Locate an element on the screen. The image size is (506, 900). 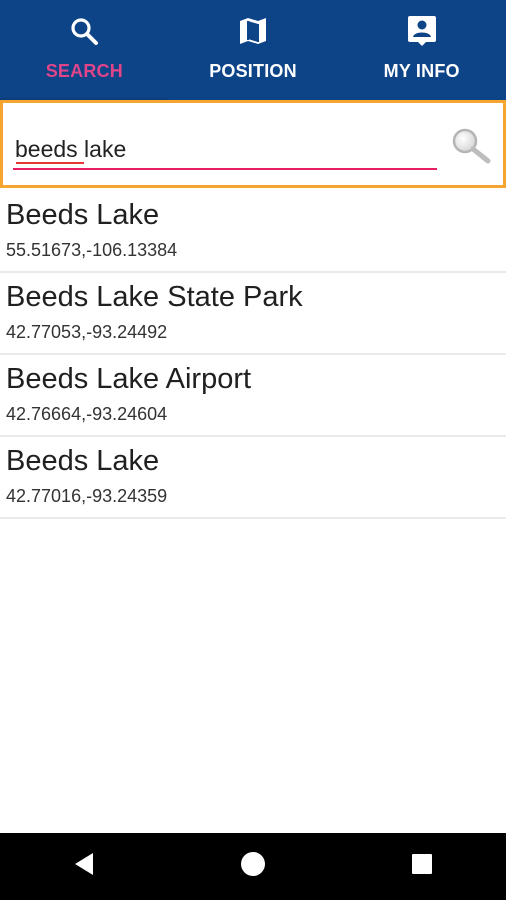
back-triangle-icon is located at coordinates (84, 866).